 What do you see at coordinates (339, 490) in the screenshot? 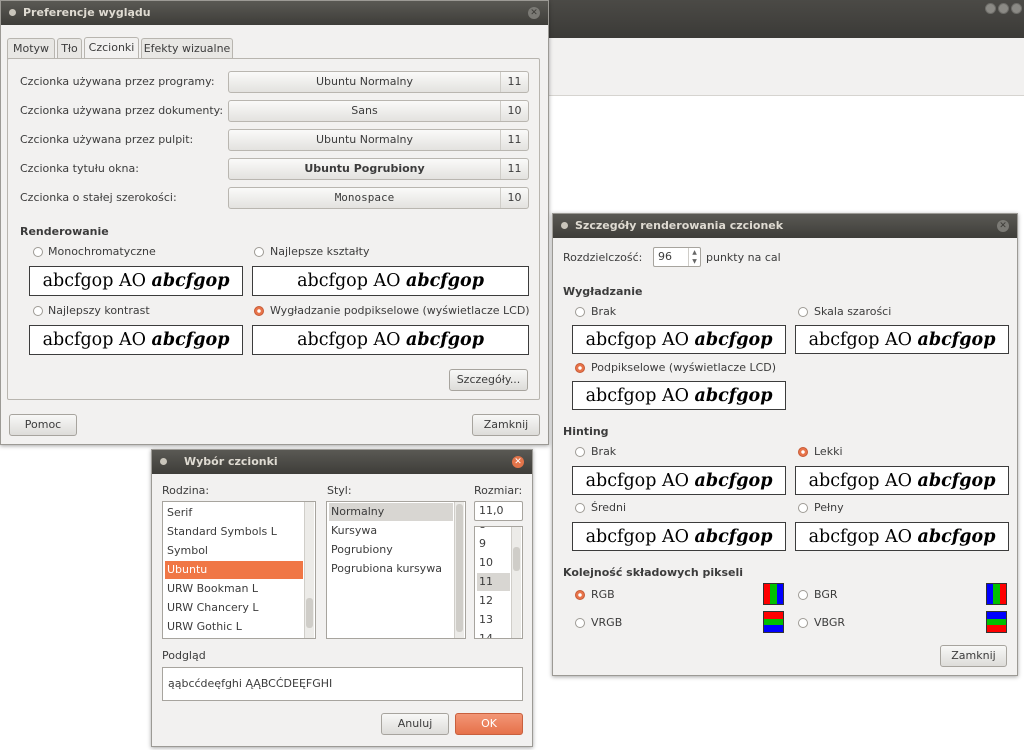
I see `style-label: Styl:` at bounding box center [339, 490].